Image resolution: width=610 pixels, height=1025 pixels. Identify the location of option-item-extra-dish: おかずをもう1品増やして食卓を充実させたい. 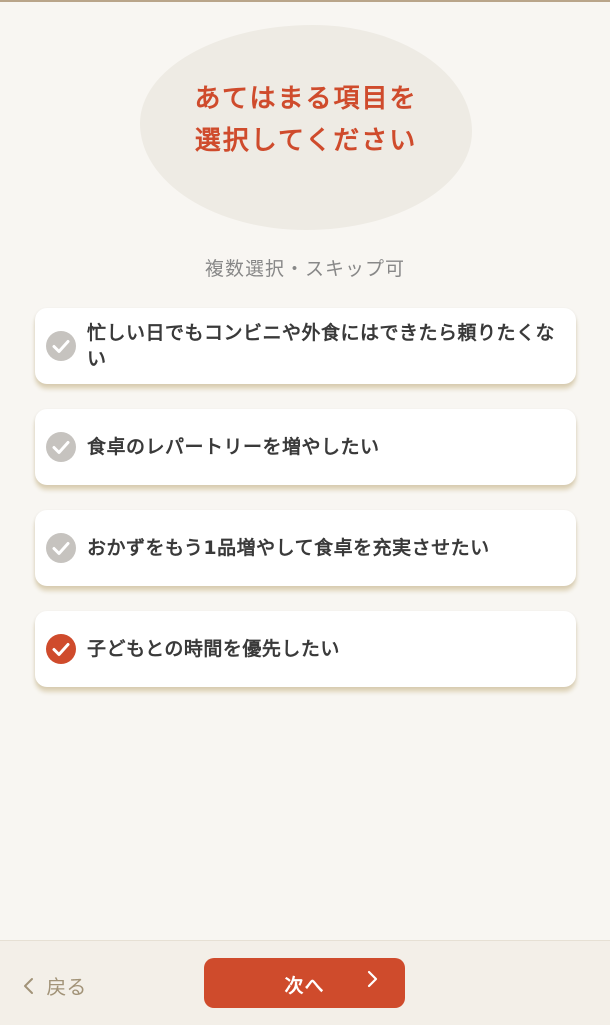
(305, 548).